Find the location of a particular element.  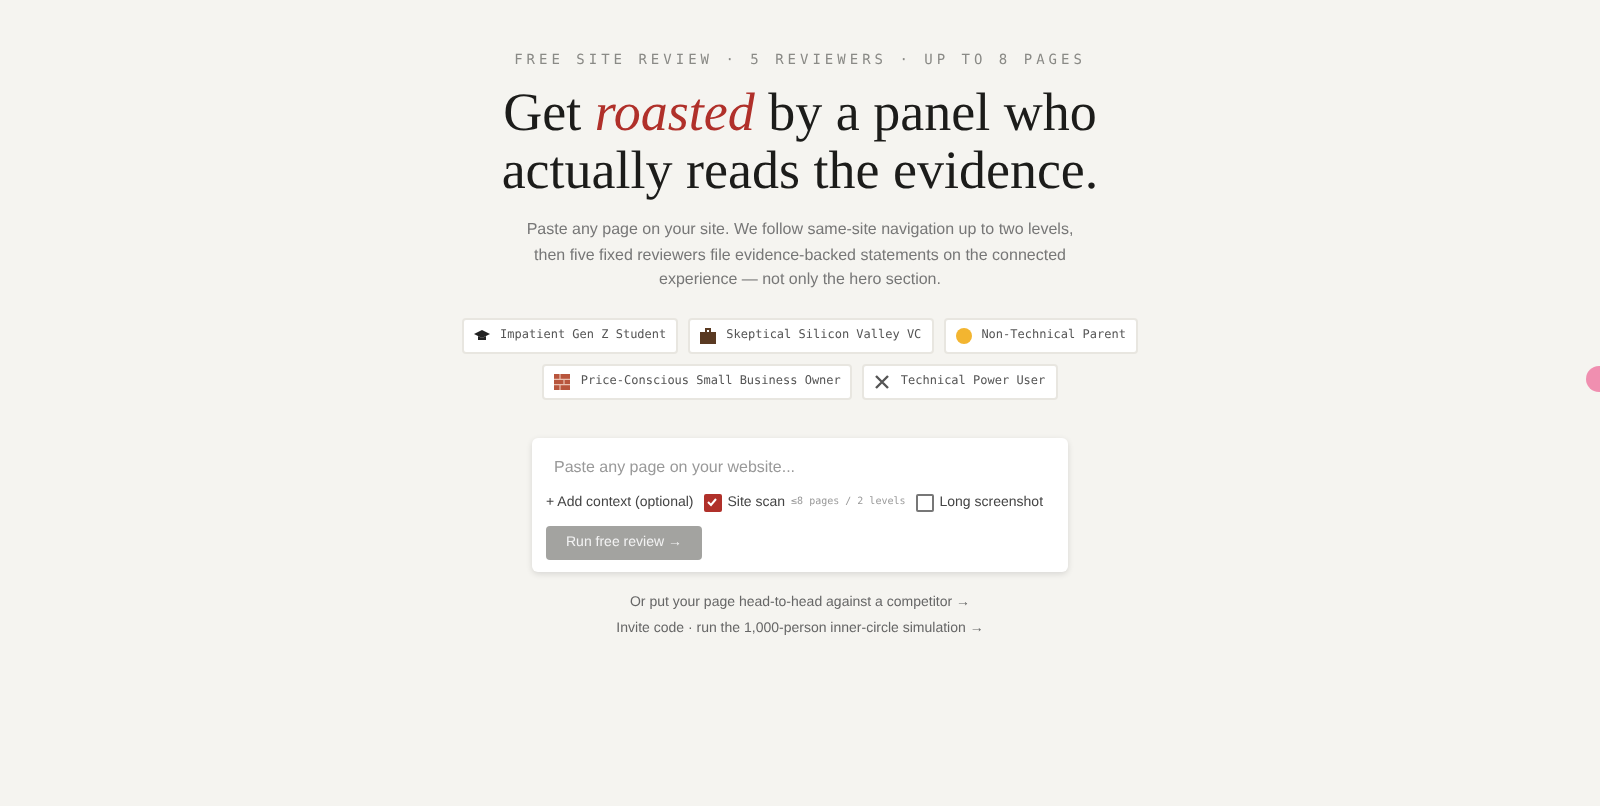

briefcase-icon is located at coordinates (708, 335).